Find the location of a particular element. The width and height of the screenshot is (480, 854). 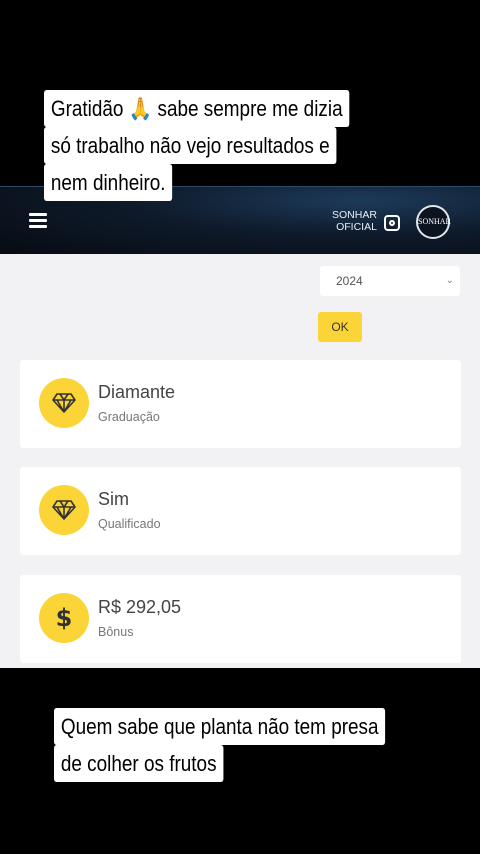

brand-line-1: SONHAR is located at coordinates (354, 215).